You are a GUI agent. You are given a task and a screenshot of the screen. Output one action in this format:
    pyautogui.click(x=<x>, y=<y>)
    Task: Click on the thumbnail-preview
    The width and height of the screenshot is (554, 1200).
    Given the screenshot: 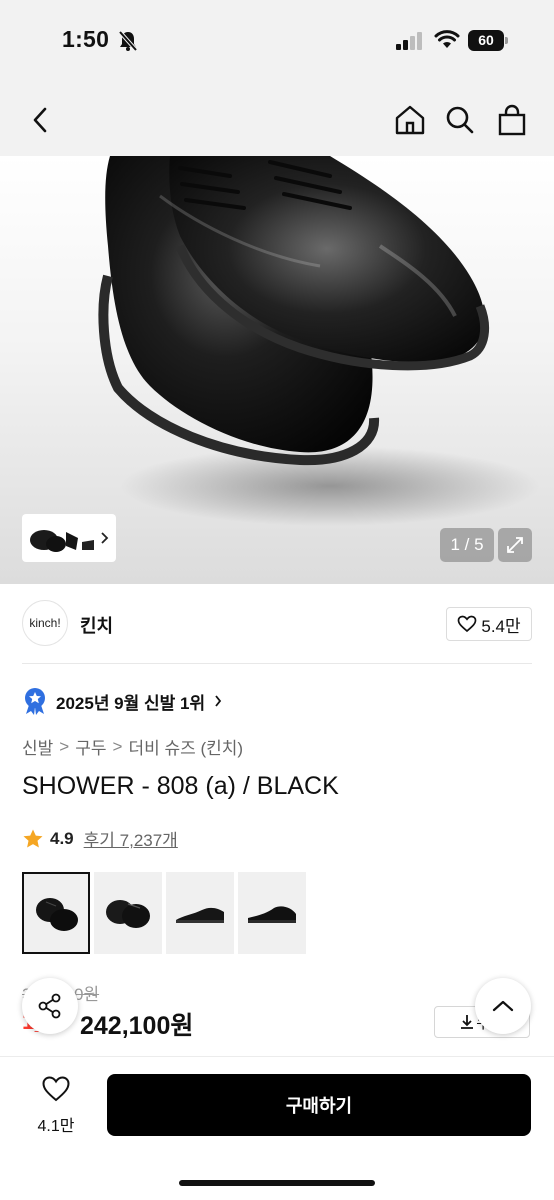 What is the action you would take?
    pyautogui.click(x=62, y=541)
    